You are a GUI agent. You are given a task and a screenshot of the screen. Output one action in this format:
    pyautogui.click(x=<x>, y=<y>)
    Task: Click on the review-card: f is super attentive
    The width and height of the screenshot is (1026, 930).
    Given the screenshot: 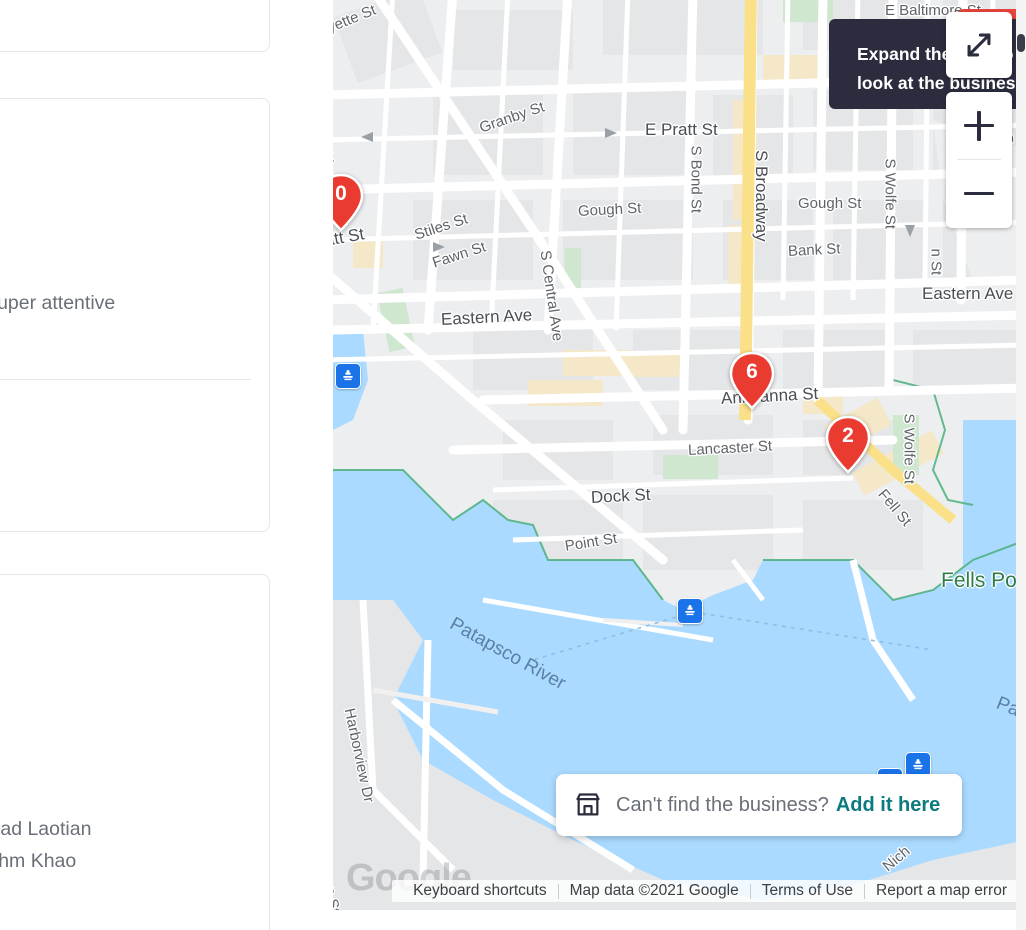 What is the action you would take?
    pyautogui.click(x=135, y=315)
    